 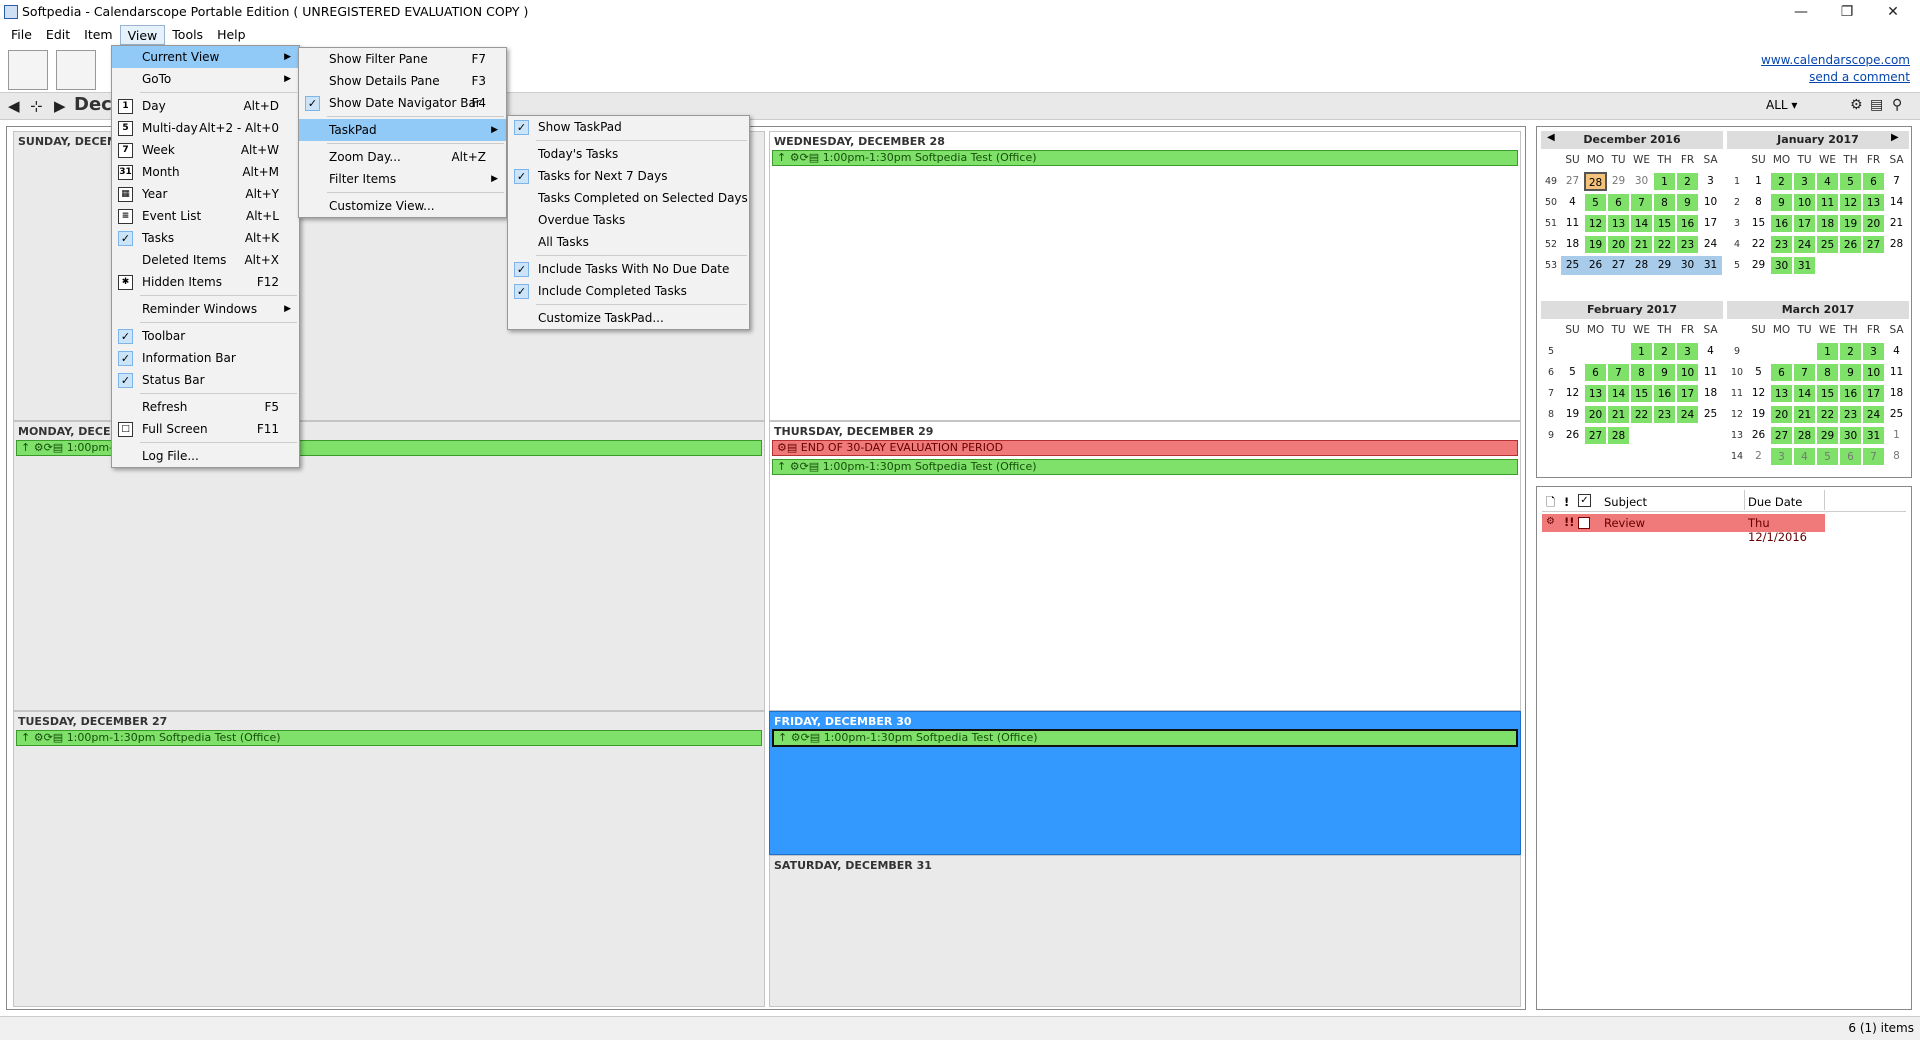 What do you see at coordinates (205, 128) in the screenshot?
I see `menu-item-multi-day: 5 Multi-day Alt+2 - Alt+0` at bounding box center [205, 128].